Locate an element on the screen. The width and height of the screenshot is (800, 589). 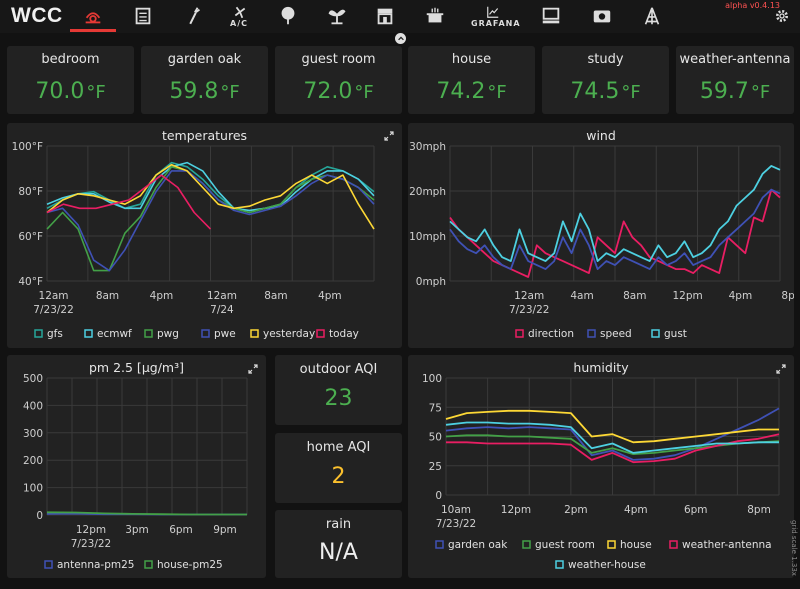
legend-label: gust is located at coordinates (675, 334).